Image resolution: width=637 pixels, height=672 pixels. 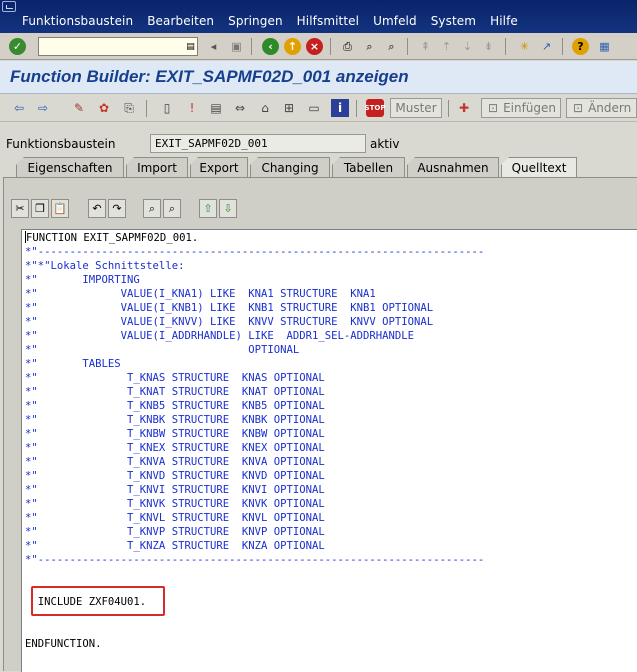 What do you see at coordinates (467, 46) in the screenshot?
I see `next-page-icon: ⇣` at bounding box center [467, 46].